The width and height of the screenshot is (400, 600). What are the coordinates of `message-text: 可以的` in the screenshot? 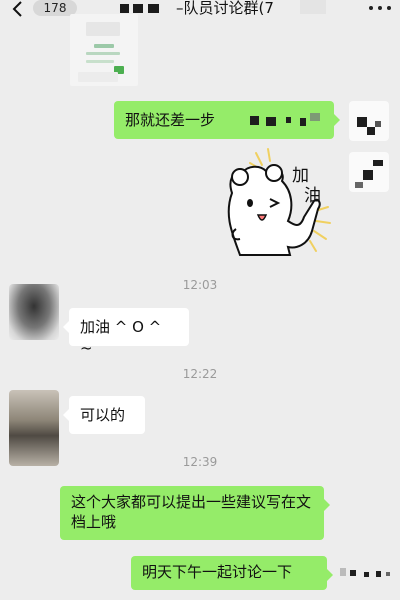 It's located at (103, 415).